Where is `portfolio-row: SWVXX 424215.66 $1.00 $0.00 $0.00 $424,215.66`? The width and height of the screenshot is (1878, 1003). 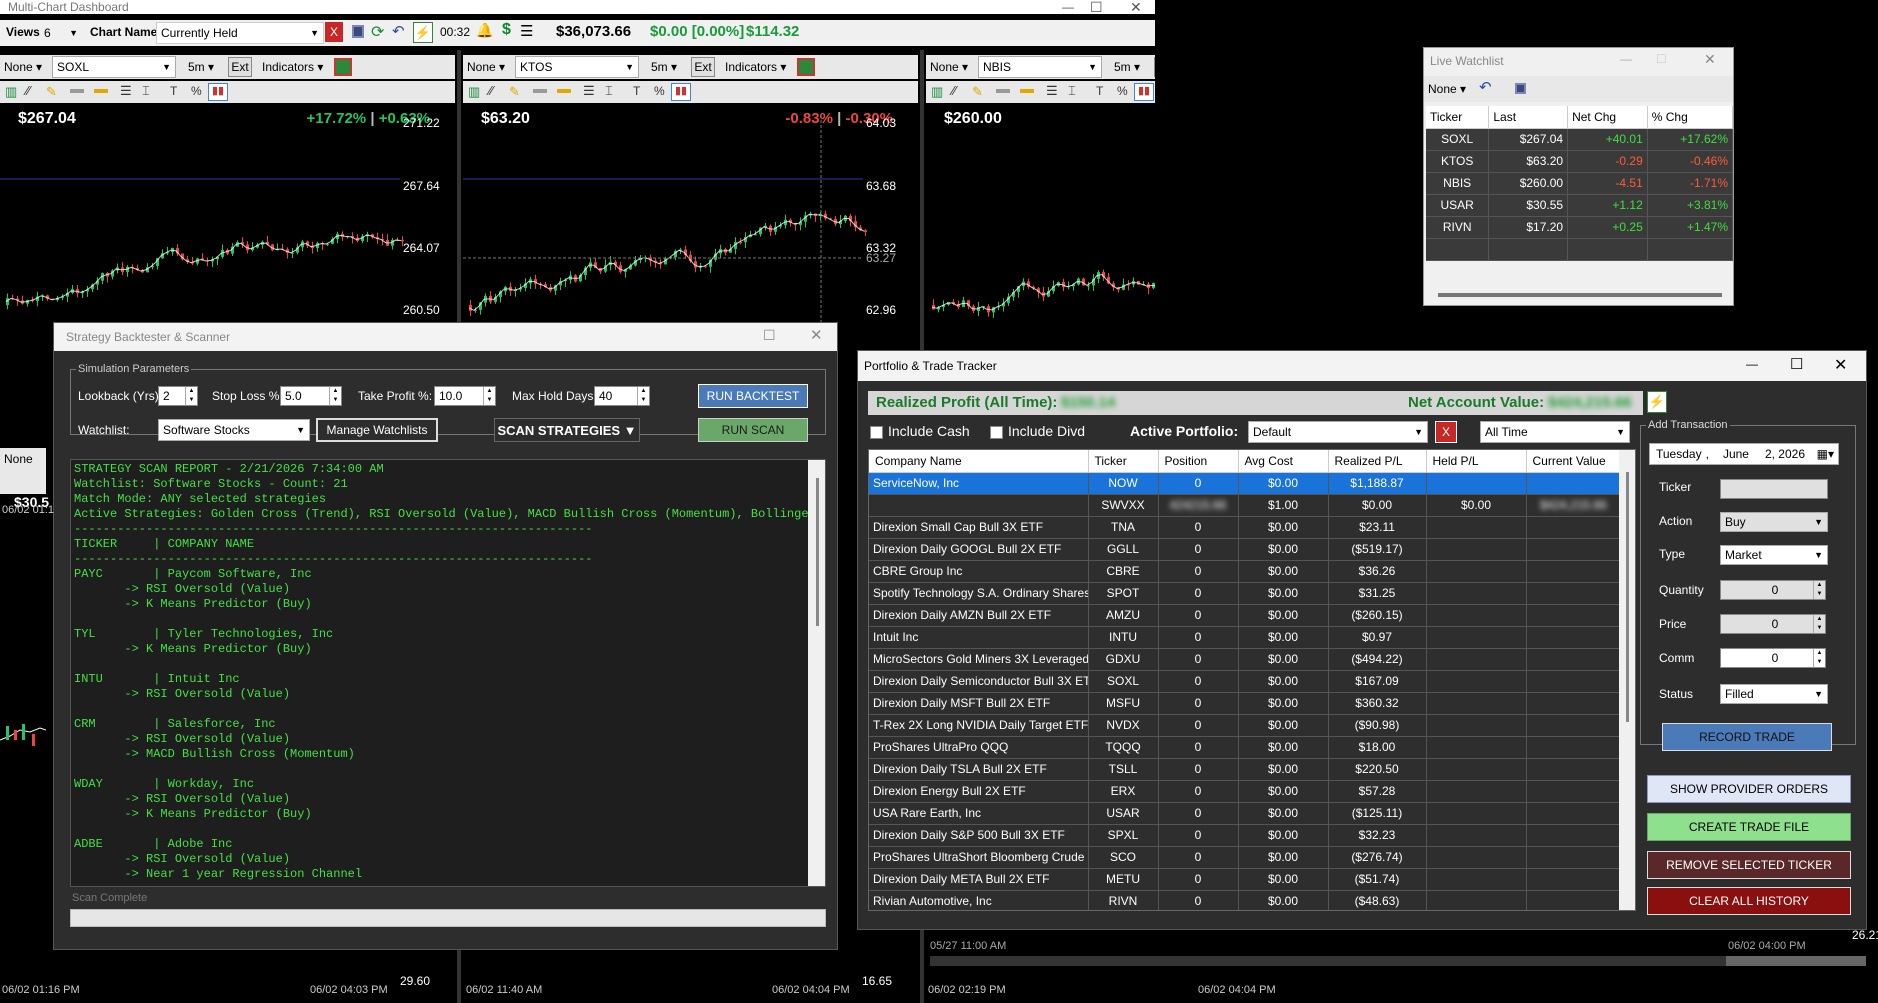 portfolio-row: SWVXX 424215.66 $1.00 $0.00 $0.00 $424,215.66 is located at coordinates (1245, 505).